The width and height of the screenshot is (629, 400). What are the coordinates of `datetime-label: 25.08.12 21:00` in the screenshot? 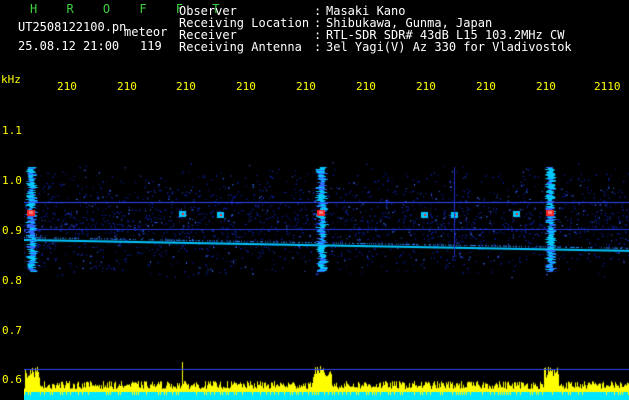 It's located at (69, 46).